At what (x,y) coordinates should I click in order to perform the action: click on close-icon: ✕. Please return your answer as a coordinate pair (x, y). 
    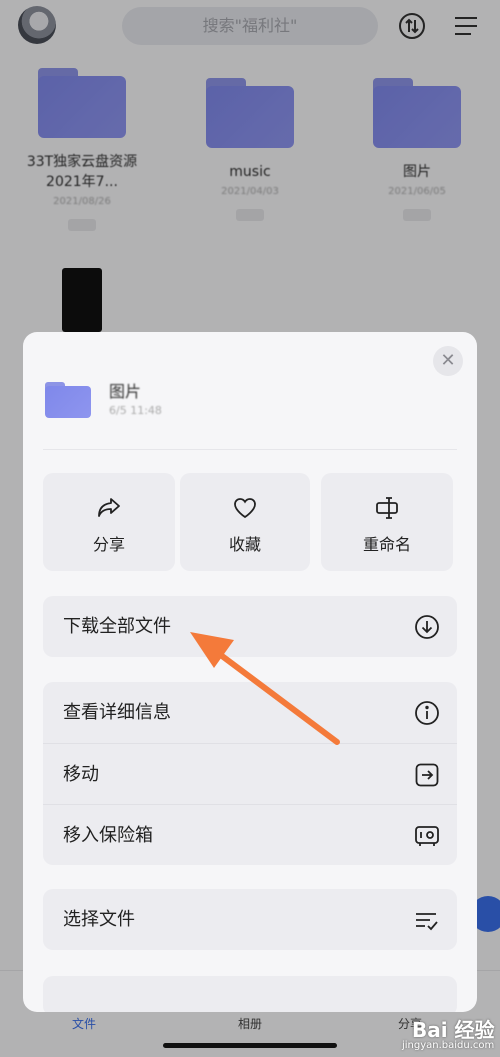
    Looking at the image, I should click on (448, 360).